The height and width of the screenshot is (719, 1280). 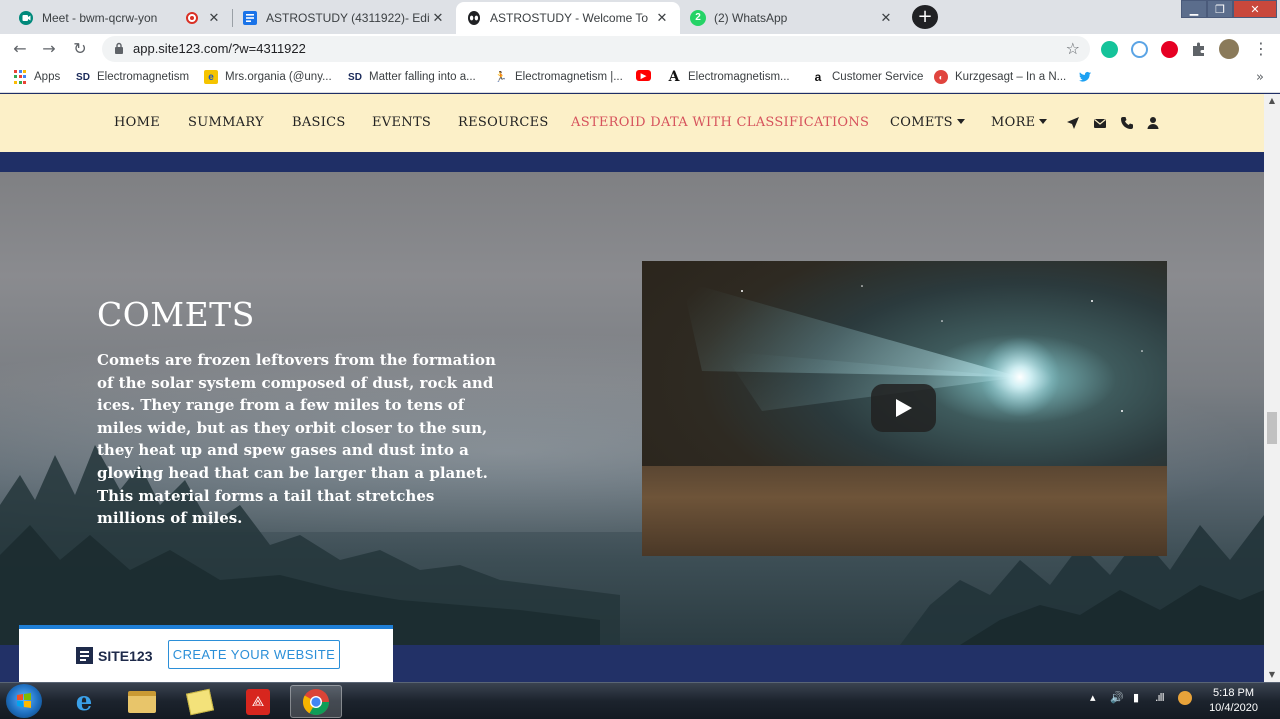 I want to click on reload-button: ↻, so click(x=80, y=49).